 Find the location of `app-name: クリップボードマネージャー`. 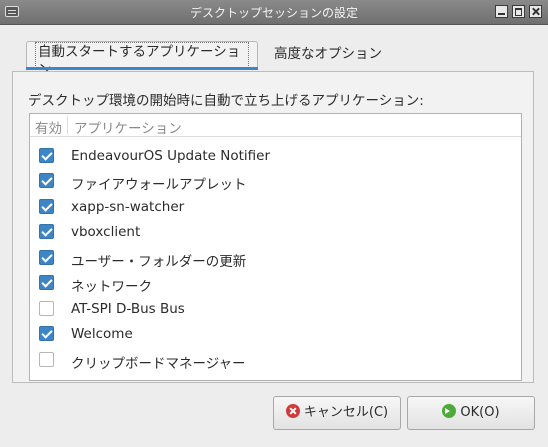

app-name: クリップボードマネージャー is located at coordinates (158, 363).